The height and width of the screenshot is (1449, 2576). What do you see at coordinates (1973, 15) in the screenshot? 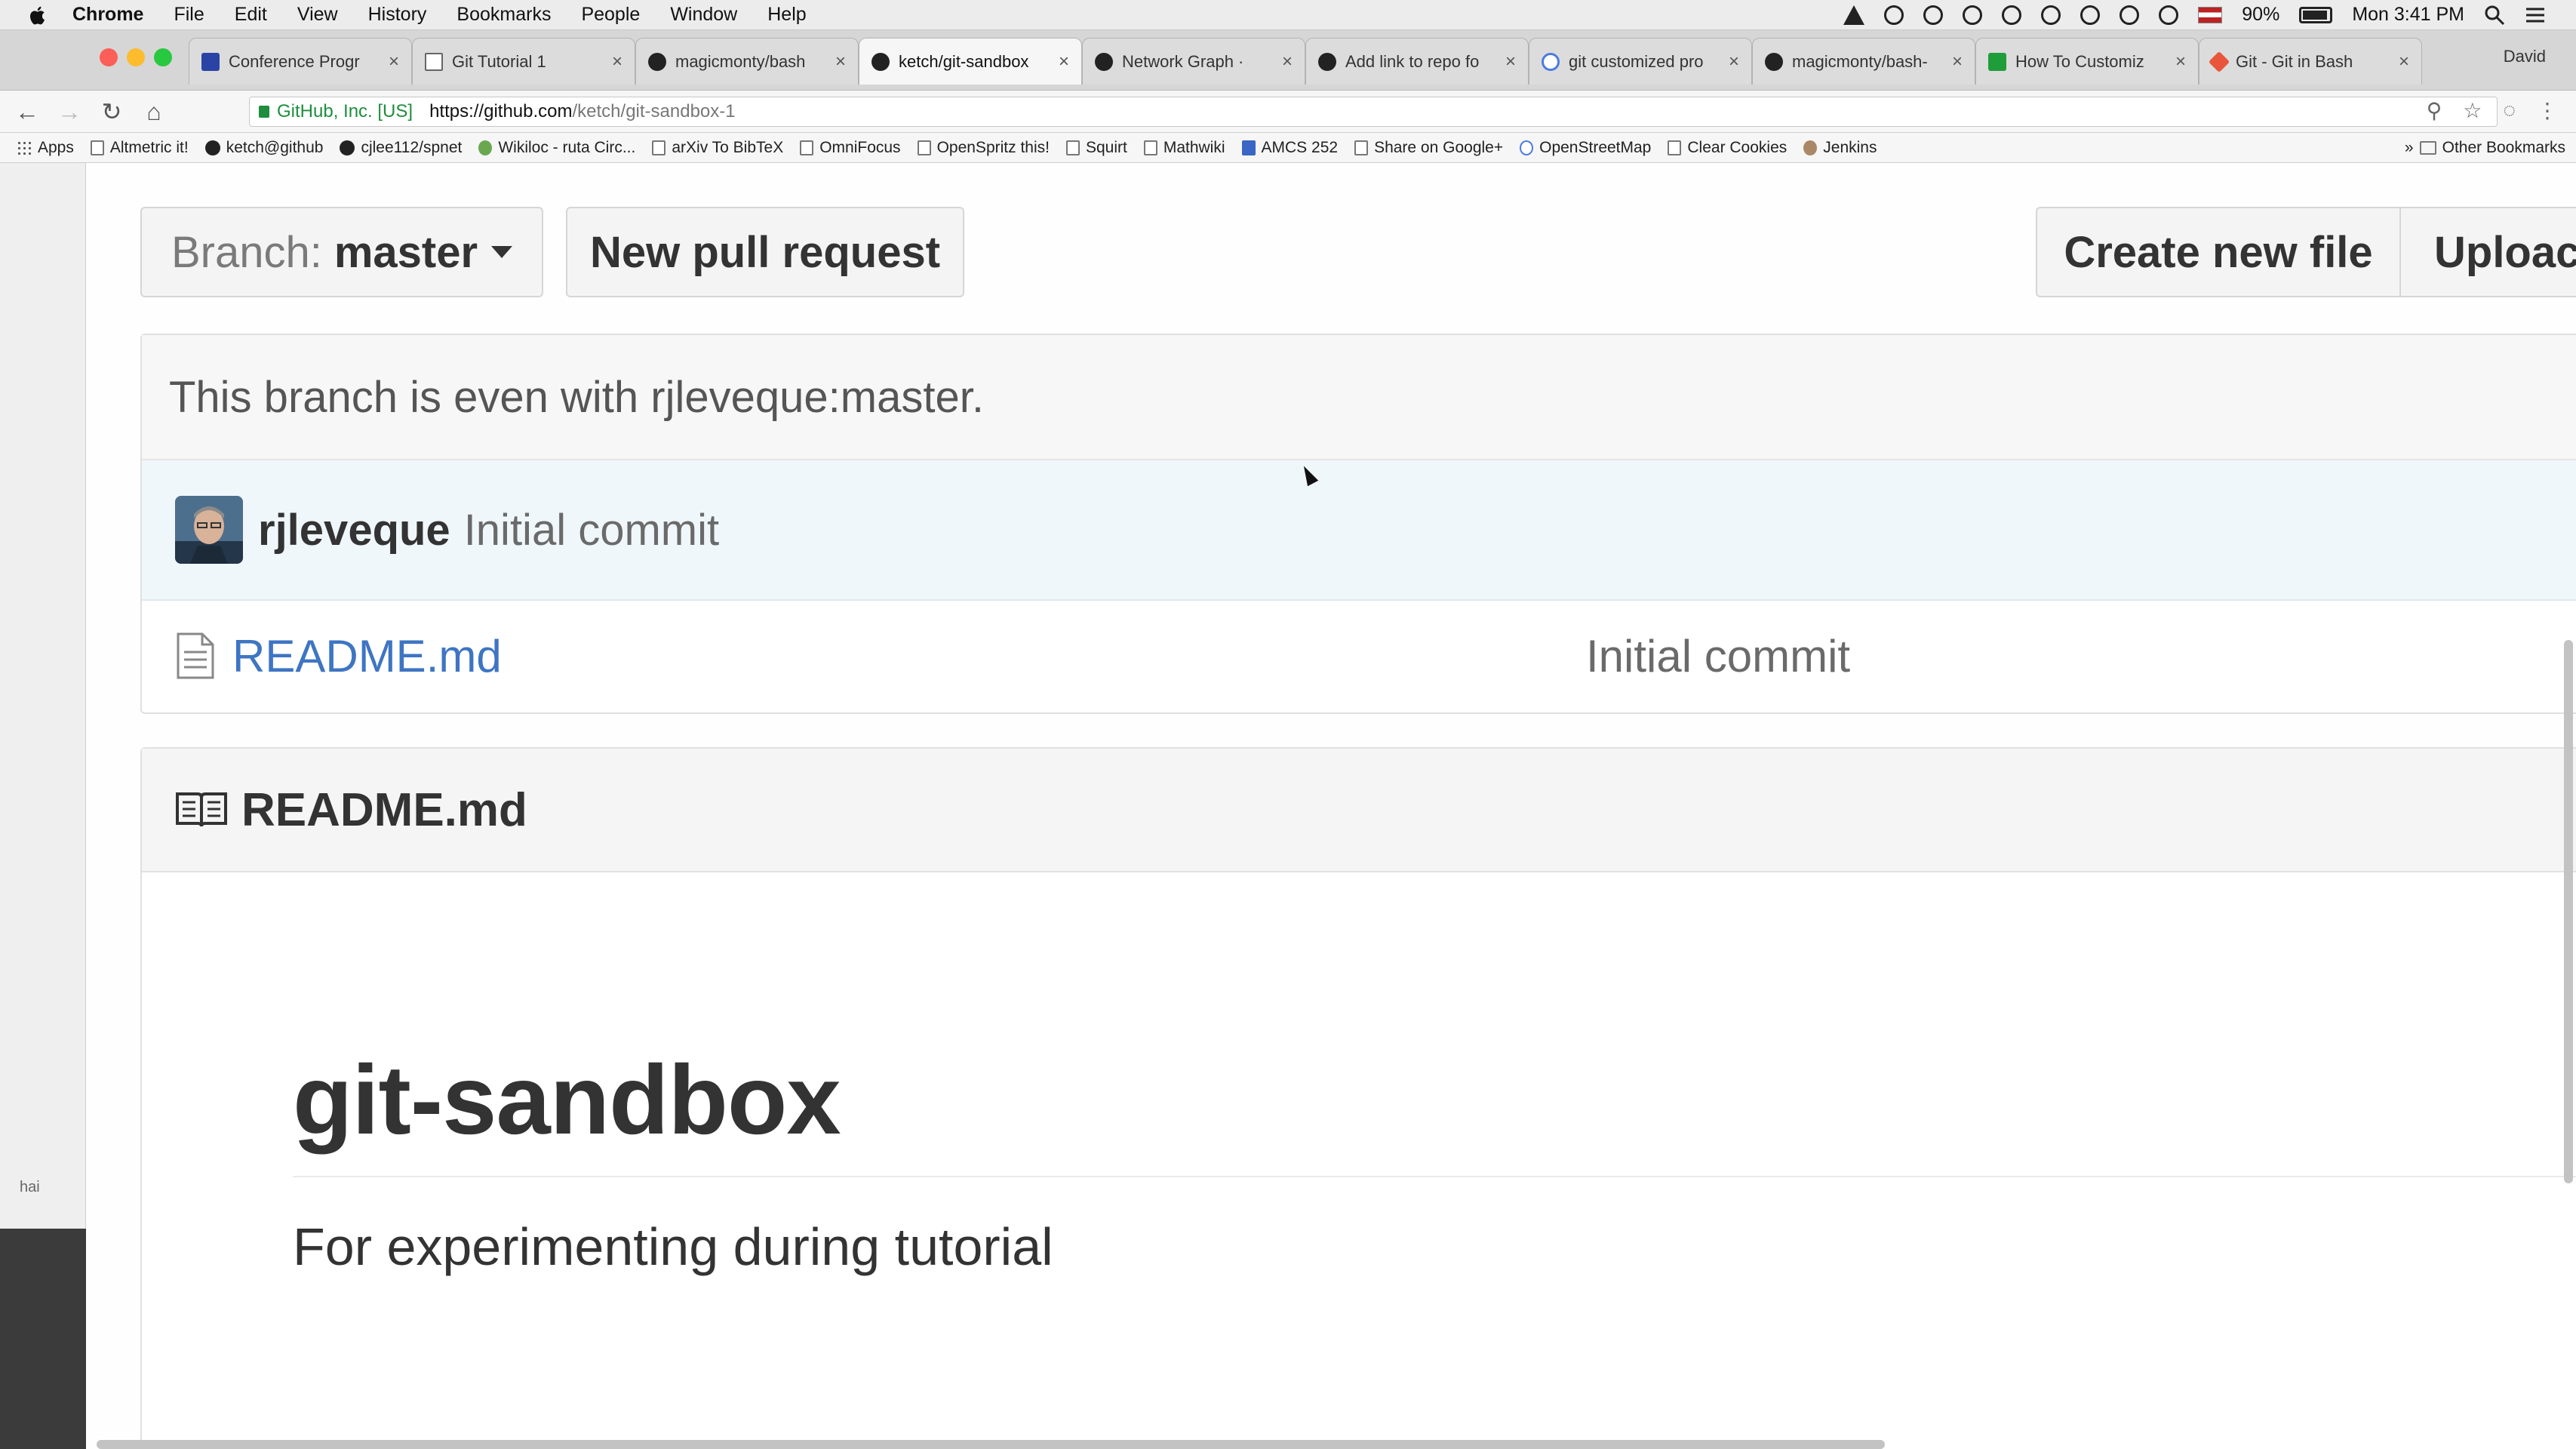
I see `shield-icon` at bounding box center [1973, 15].